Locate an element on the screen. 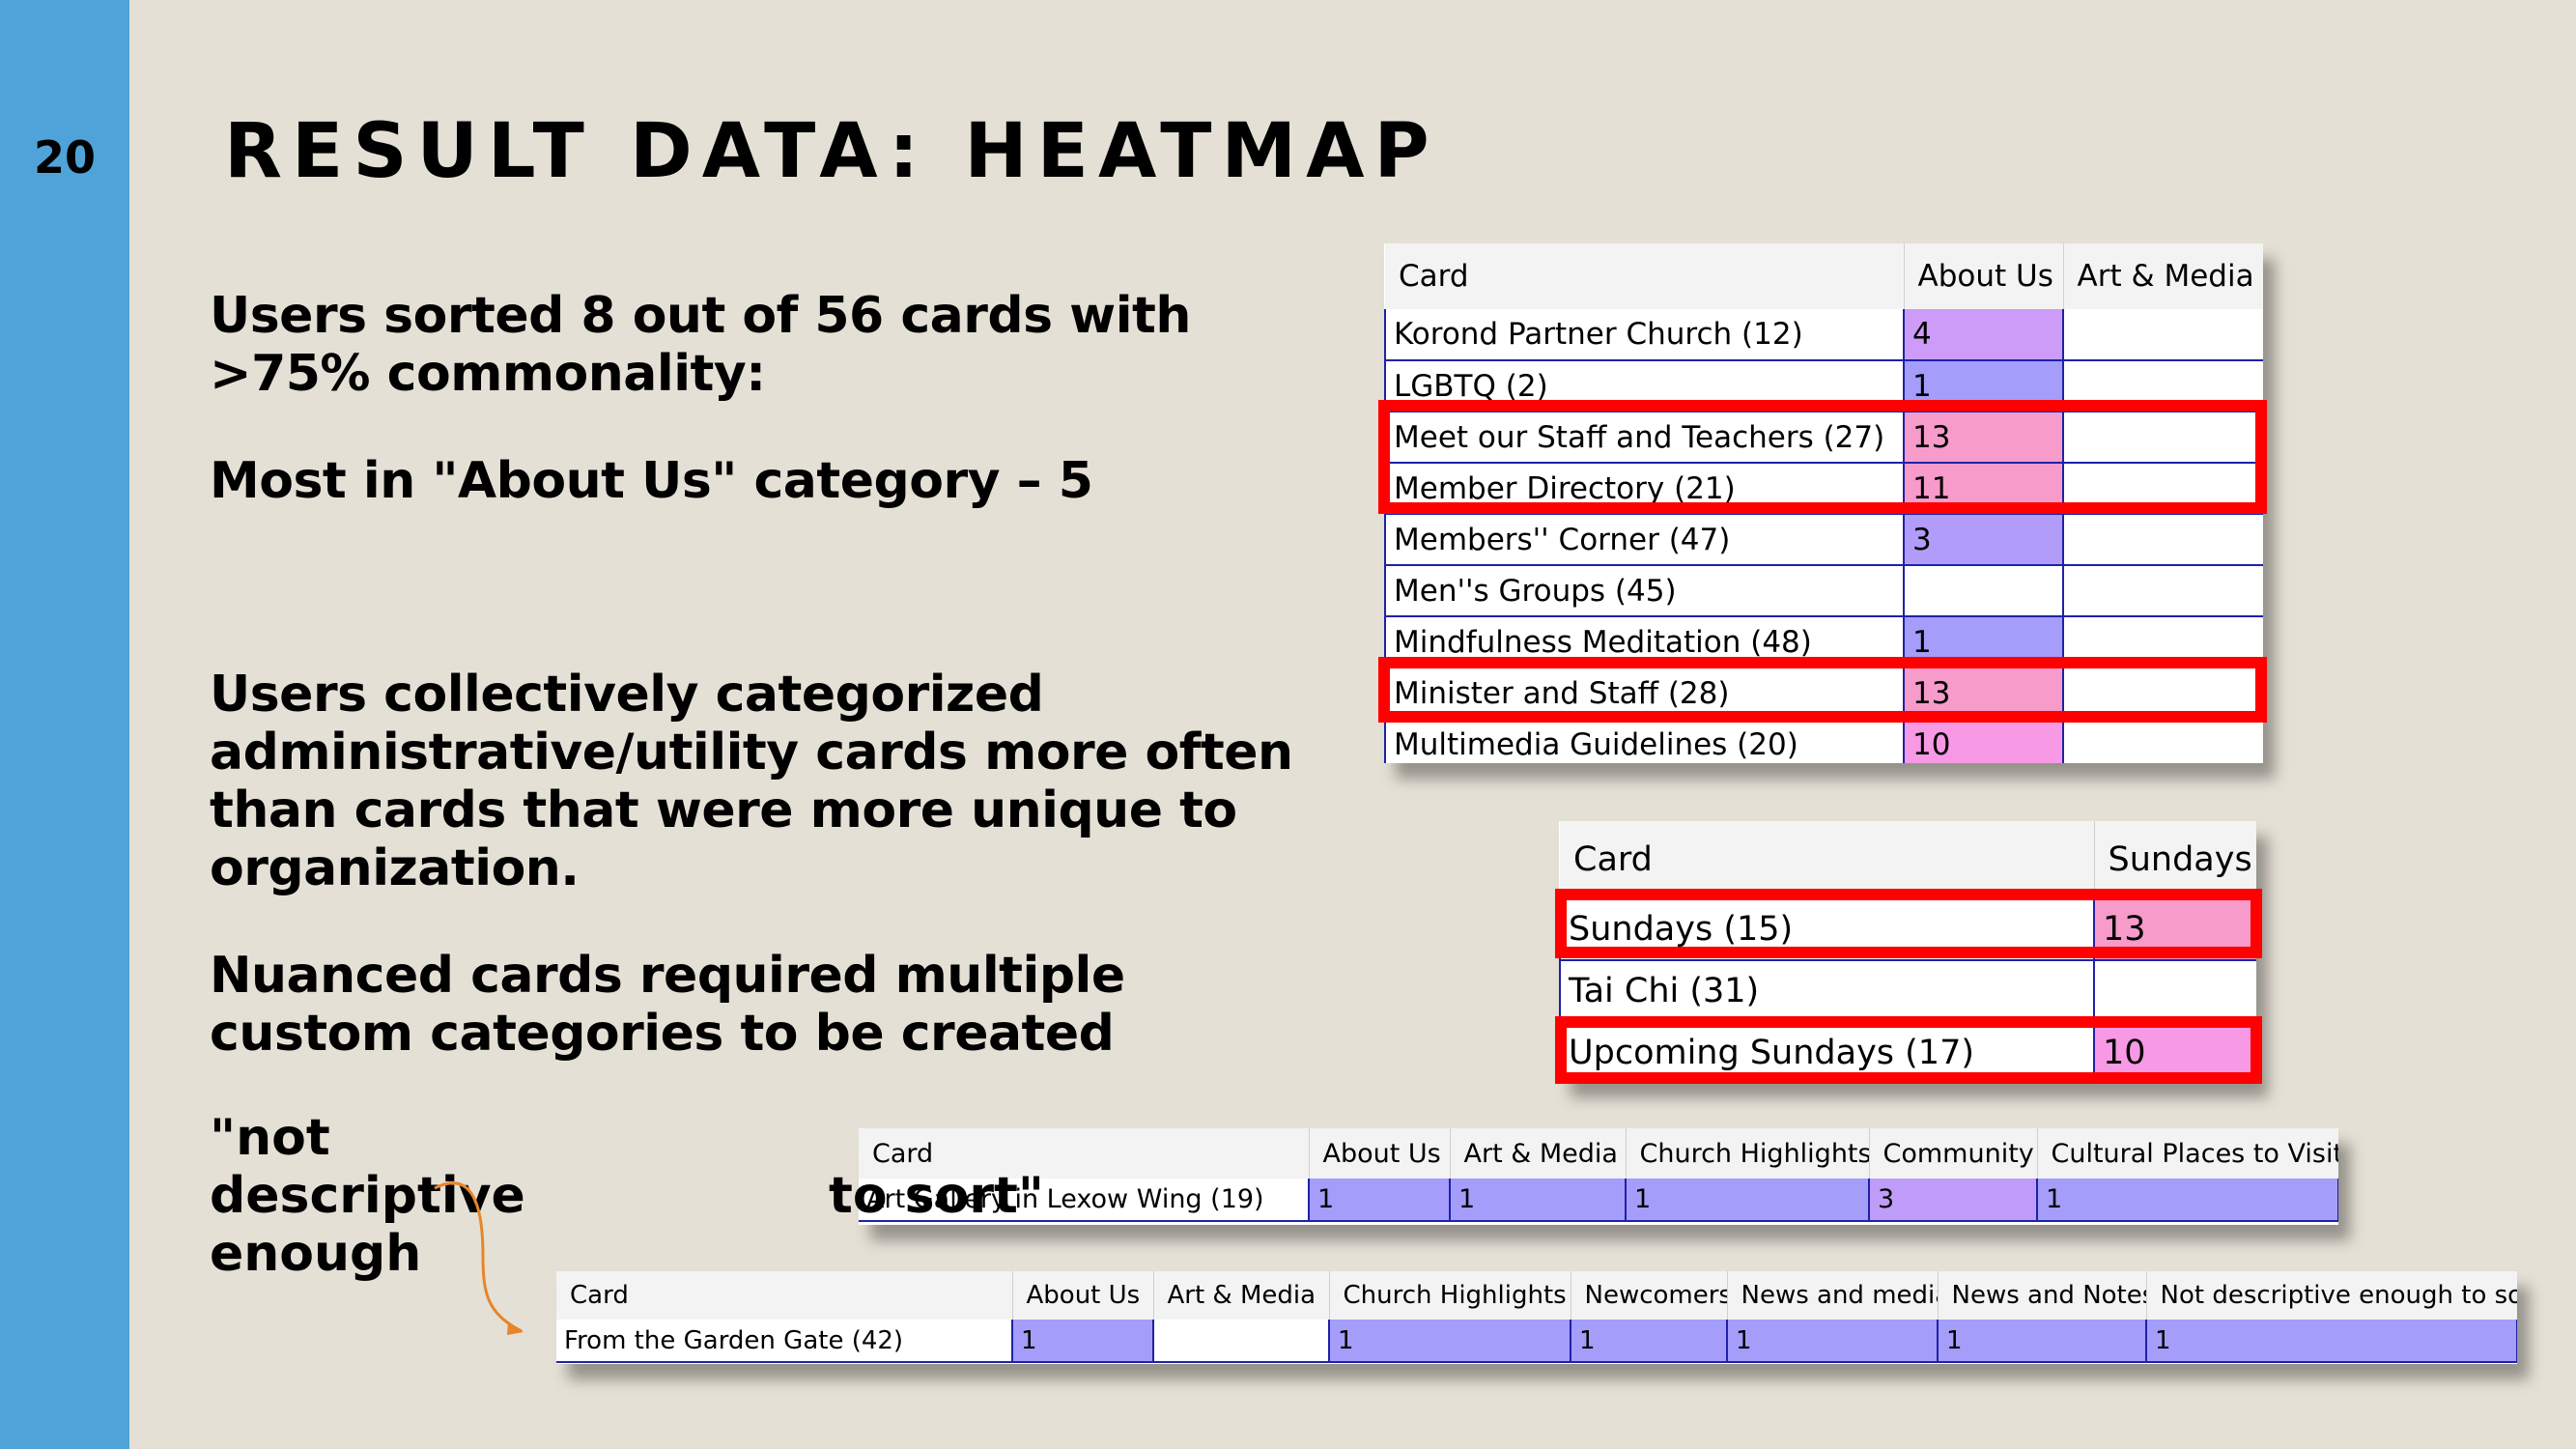 Image resolution: width=2576 pixels, height=1449 pixels. sidebar-bar is located at coordinates (64, 724).